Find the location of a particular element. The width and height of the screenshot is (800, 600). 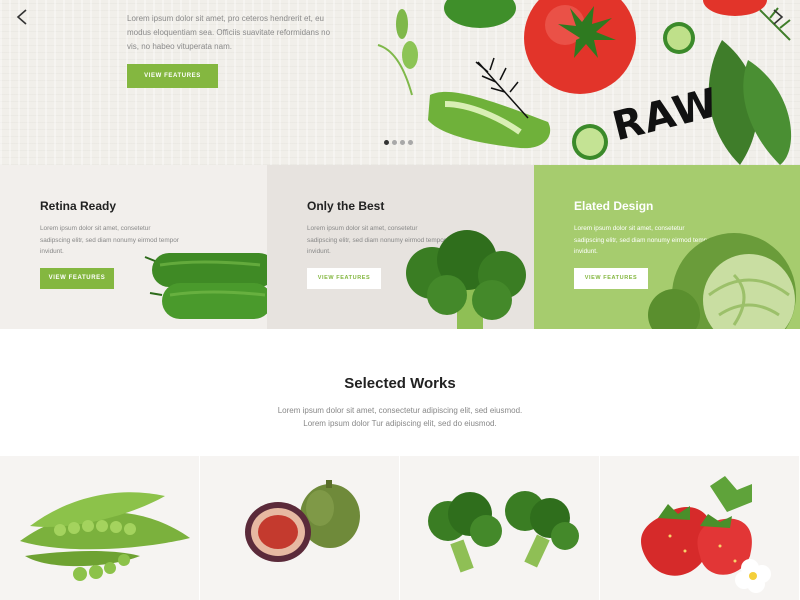

work-item-strawberries is located at coordinates (699, 528).